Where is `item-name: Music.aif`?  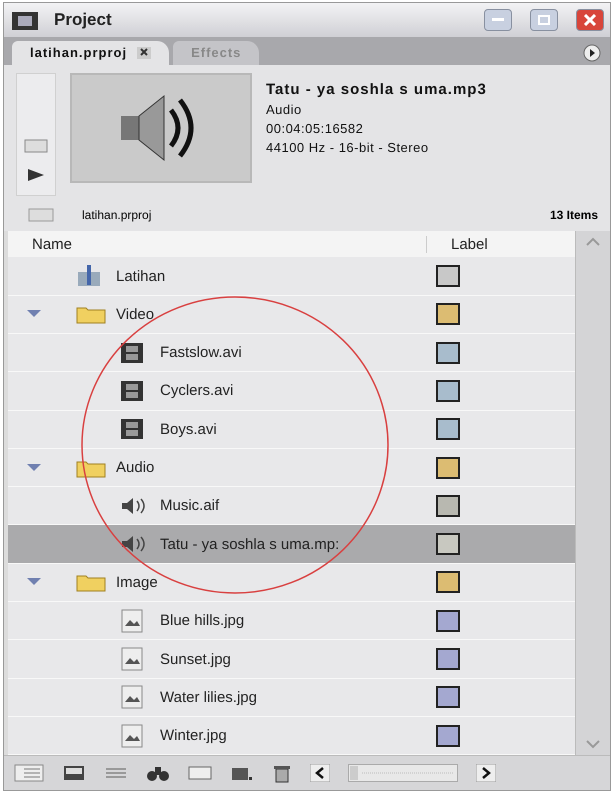
item-name: Music.aif is located at coordinates (190, 505).